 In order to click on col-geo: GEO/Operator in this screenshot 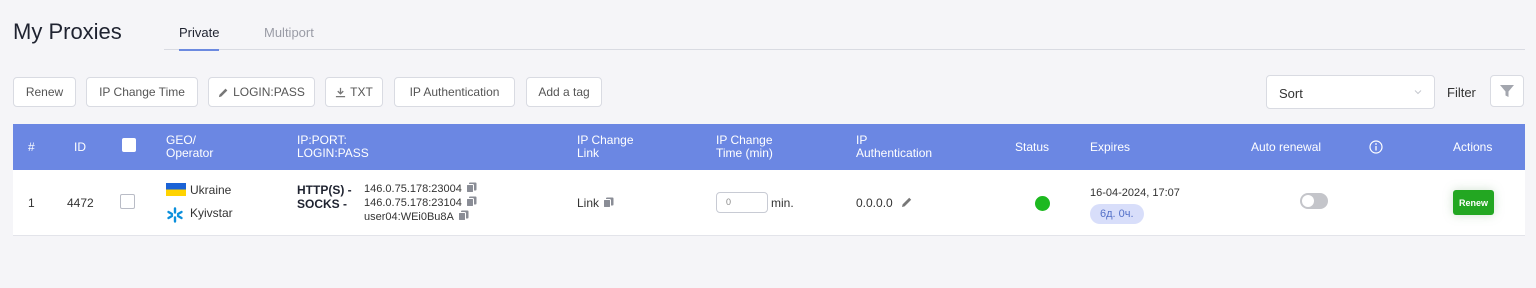, I will do `click(190, 146)`.